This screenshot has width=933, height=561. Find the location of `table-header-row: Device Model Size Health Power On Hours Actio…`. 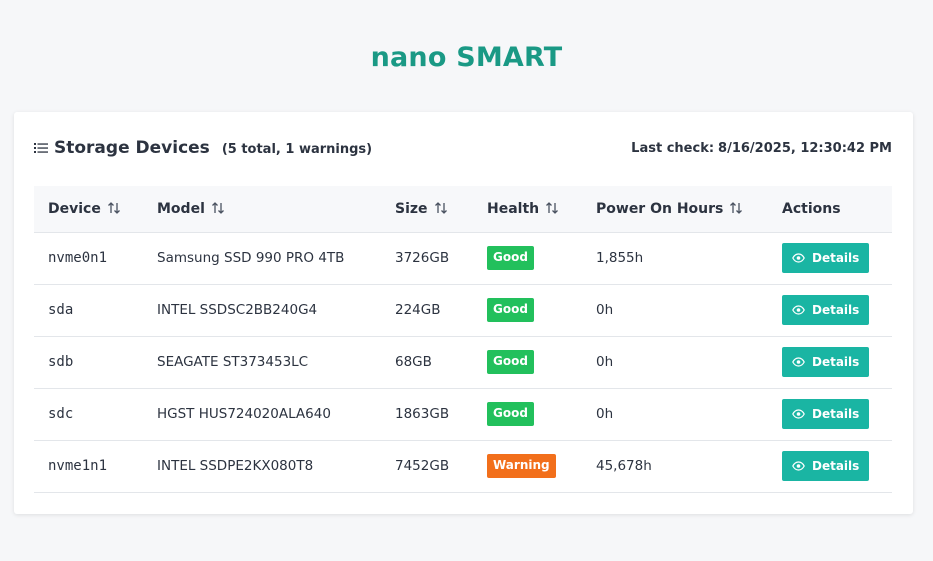

table-header-row: Device Model Size Health Power On Hours Actio… is located at coordinates (463, 209).